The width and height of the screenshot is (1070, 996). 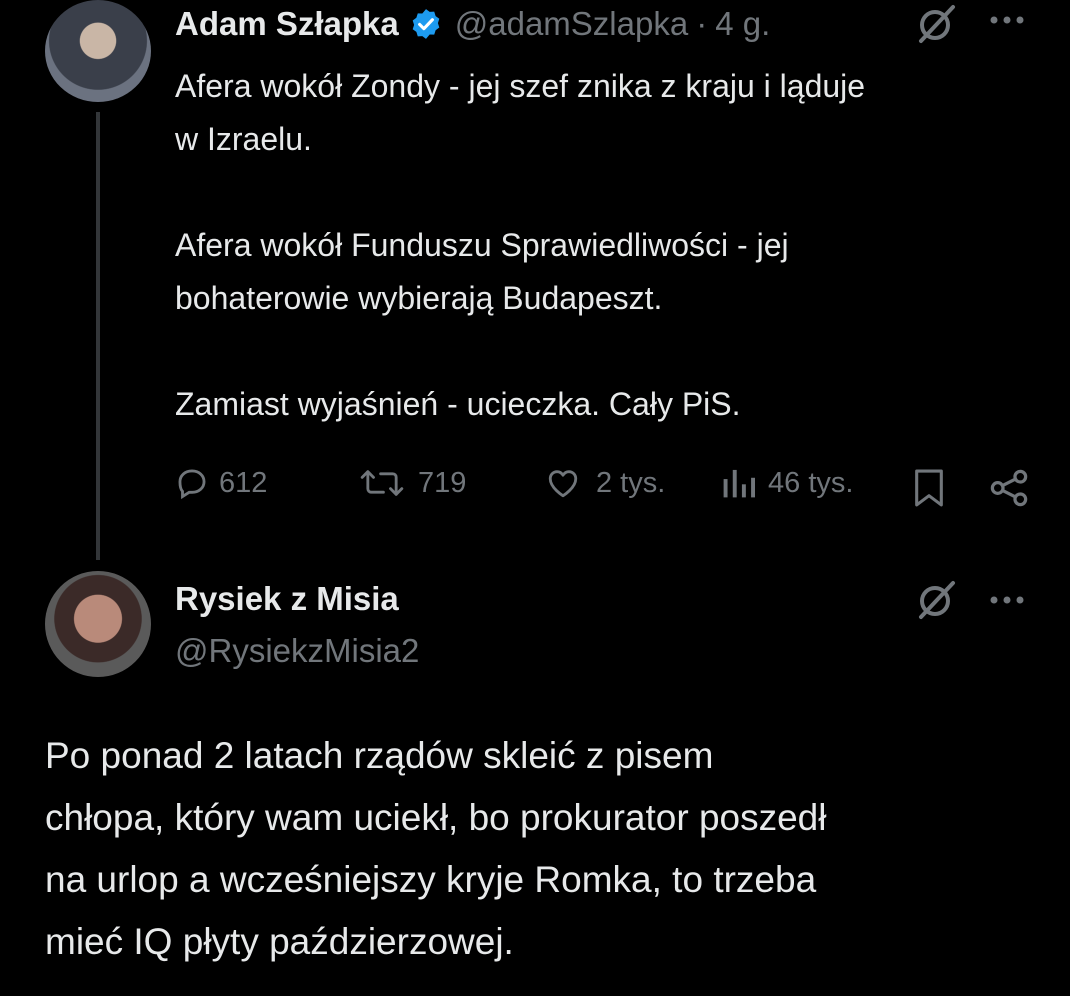 What do you see at coordinates (243, 139) in the screenshot?
I see `tweet1-line: w Izraelu.` at bounding box center [243, 139].